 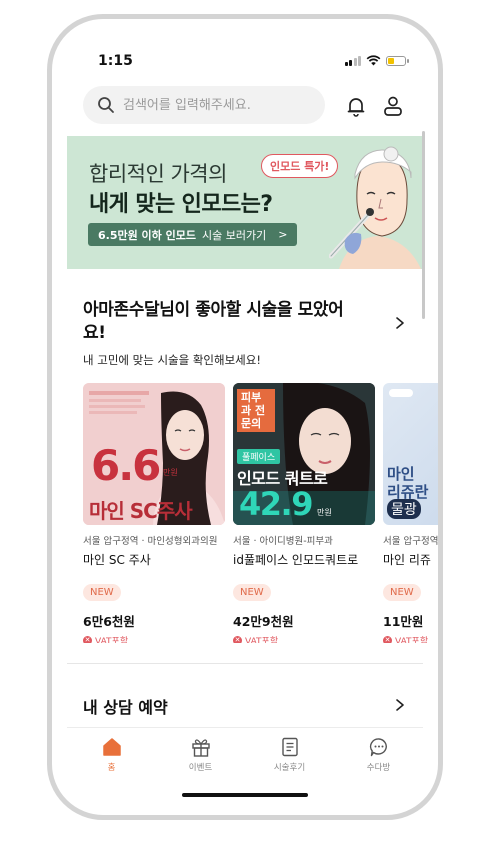 What do you see at coordinates (423, 225) in the screenshot?
I see `scrollbar` at bounding box center [423, 225].